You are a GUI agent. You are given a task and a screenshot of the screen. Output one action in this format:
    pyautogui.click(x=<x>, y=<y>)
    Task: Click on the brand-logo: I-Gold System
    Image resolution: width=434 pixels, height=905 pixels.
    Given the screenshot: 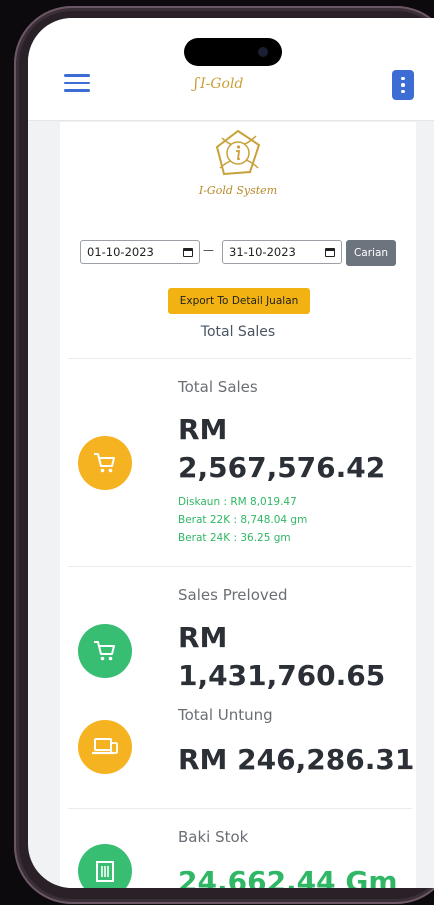 What is the action you would take?
    pyautogui.click(x=238, y=162)
    